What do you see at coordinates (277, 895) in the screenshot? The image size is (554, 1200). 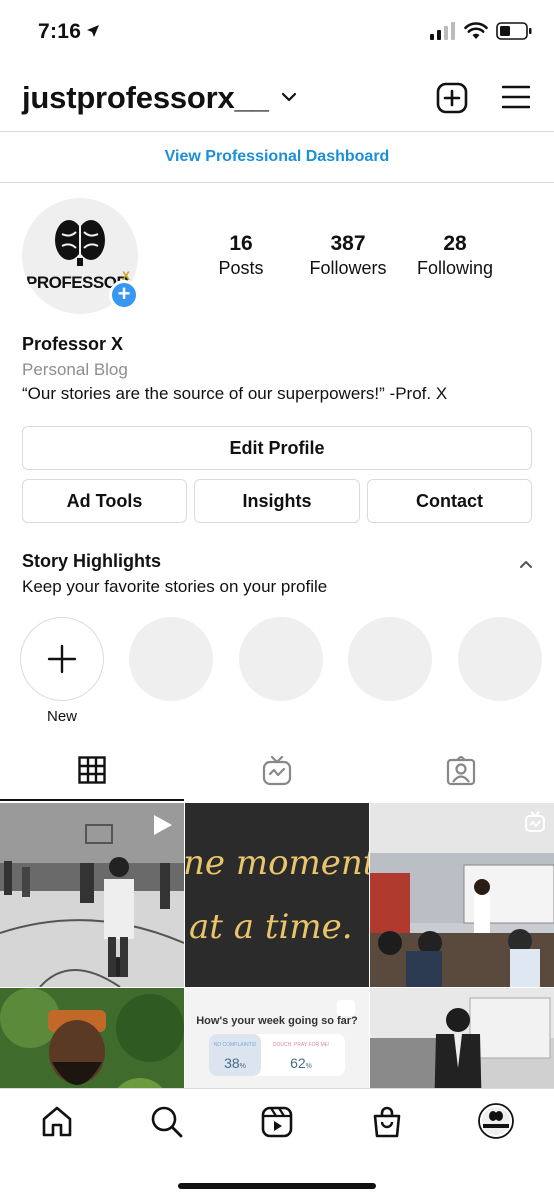 I see `post-tile-quote: ne moment at a time.` at bounding box center [277, 895].